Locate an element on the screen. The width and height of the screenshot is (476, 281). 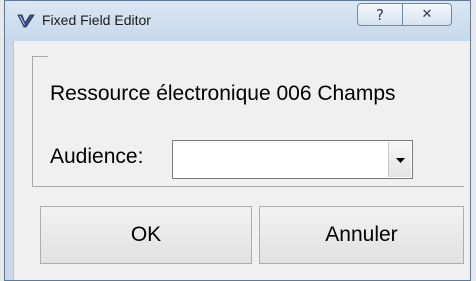
title-bar: Fixed Field Editor ? ✕ is located at coordinates (237, 21).